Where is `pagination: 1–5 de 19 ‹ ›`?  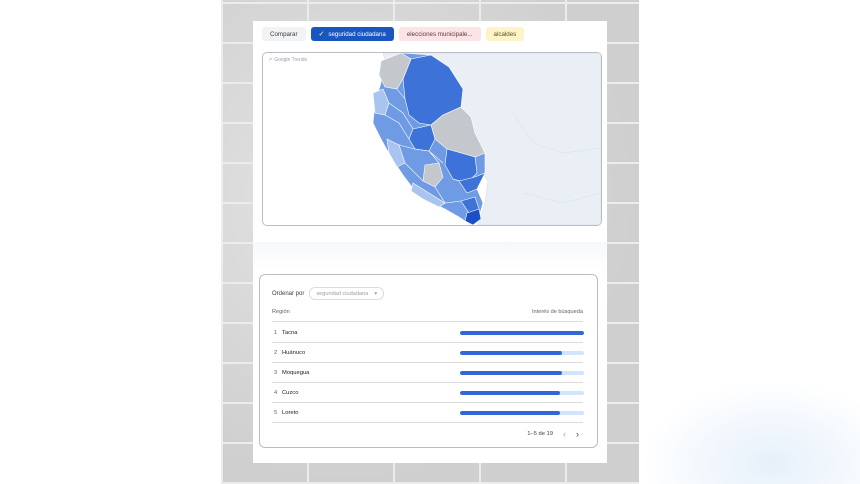
pagination: 1–5 de 19 ‹ › is located at coordinates (553, 434).